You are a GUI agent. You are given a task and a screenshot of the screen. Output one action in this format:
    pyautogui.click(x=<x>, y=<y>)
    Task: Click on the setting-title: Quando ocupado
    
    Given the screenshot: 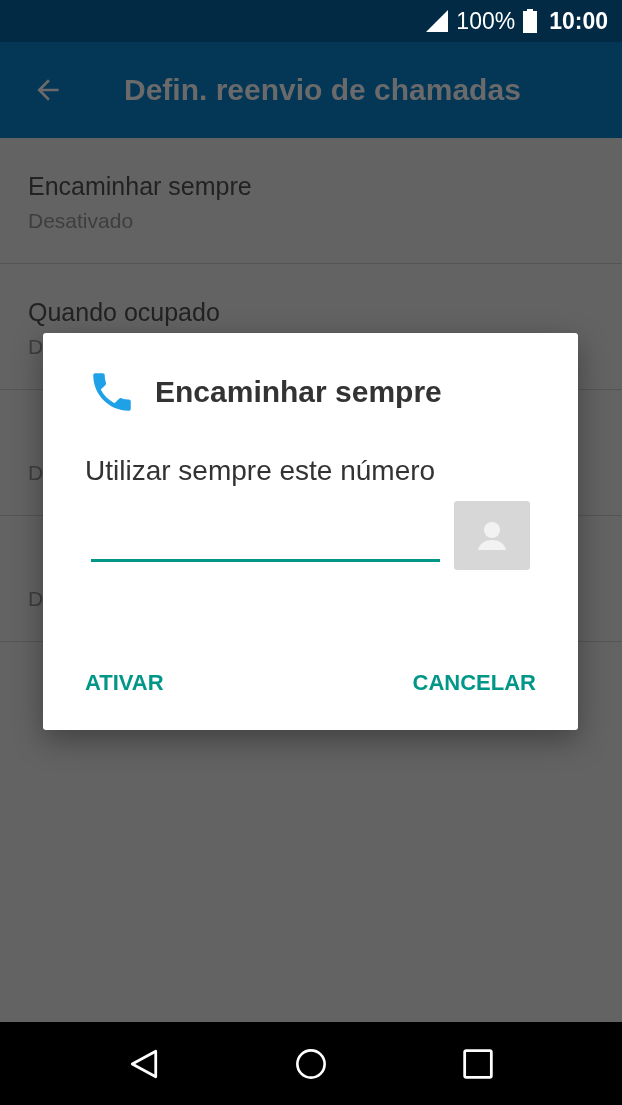 What is the action you would take?
    pyautogui.click(x=124, y=312)
    